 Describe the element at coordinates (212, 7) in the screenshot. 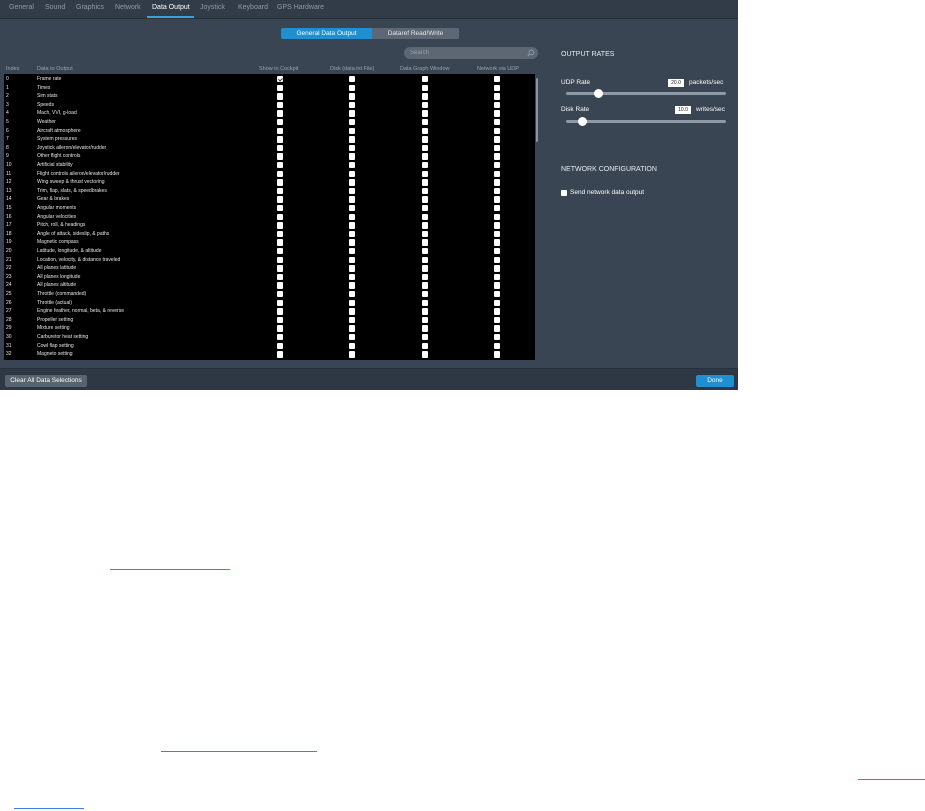

I see `tab-joystick: Joystick` at that location.